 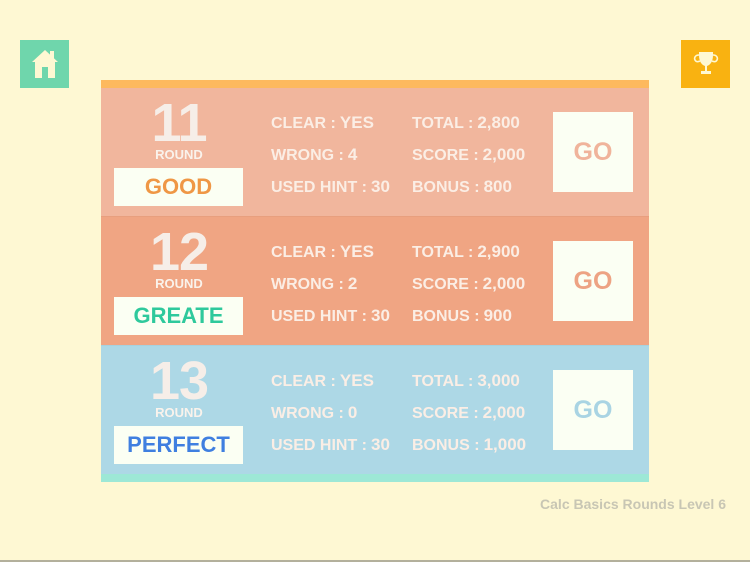 What do you see at coordinates (498, 380) in the screenshot?
I see `total-value: 3,000` at bounding box center [498, 380].